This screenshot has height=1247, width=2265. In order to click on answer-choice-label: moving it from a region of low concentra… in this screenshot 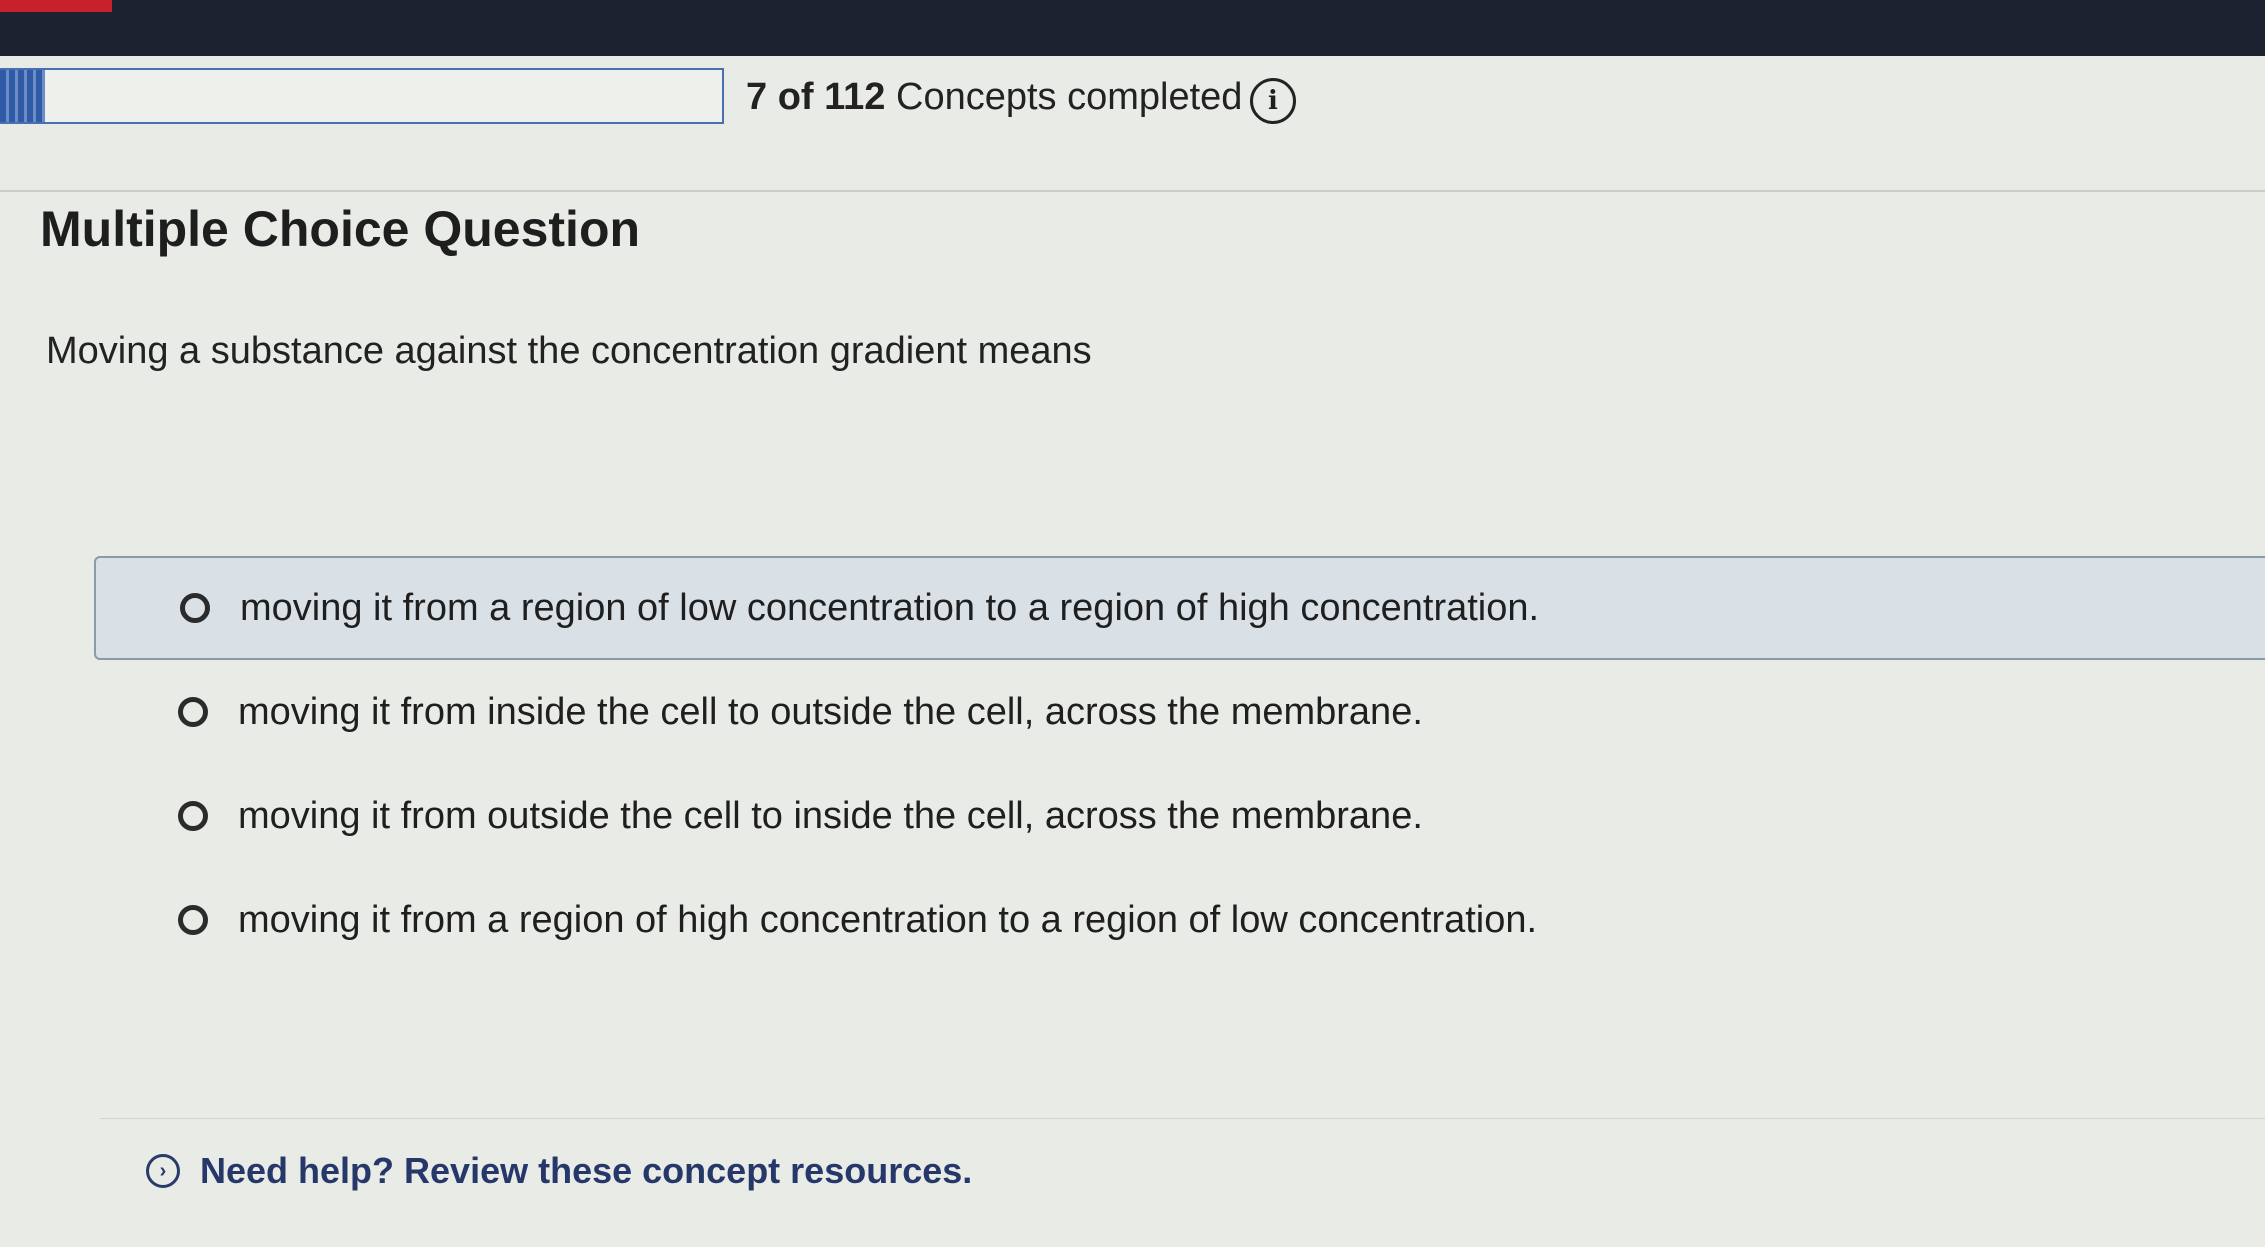, I will do `click(890, 607)`.